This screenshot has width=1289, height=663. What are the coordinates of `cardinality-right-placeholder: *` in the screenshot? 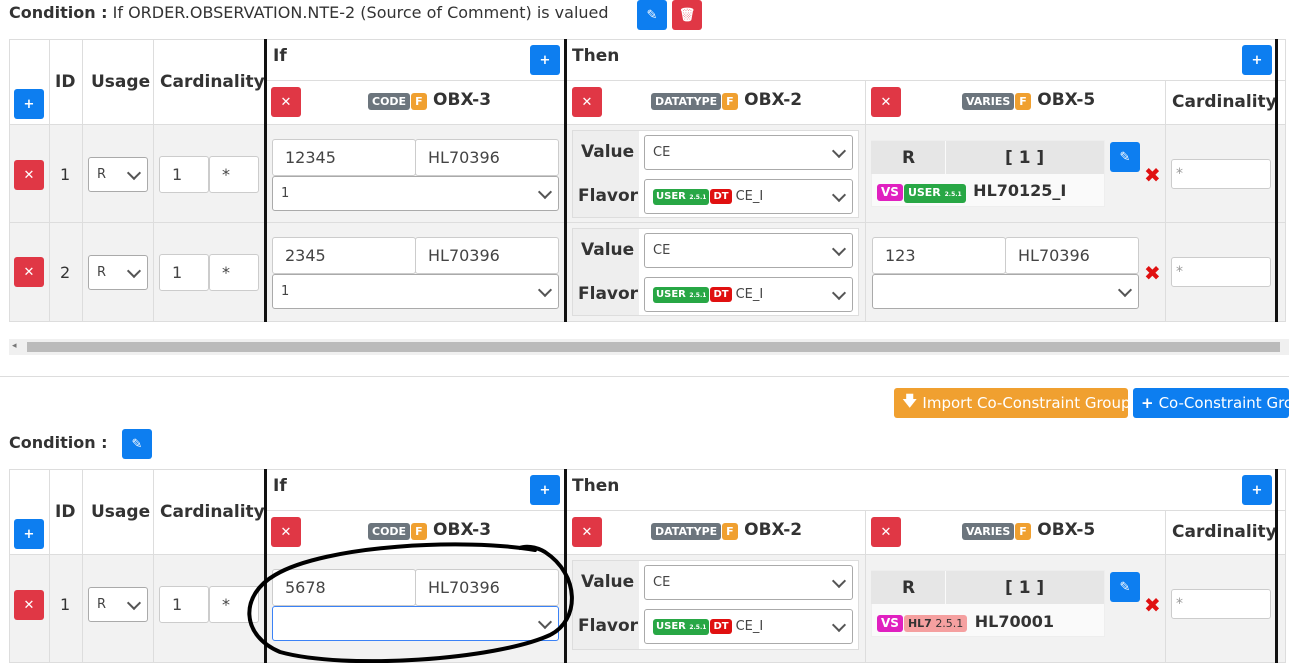 It's located at (1179, 604).